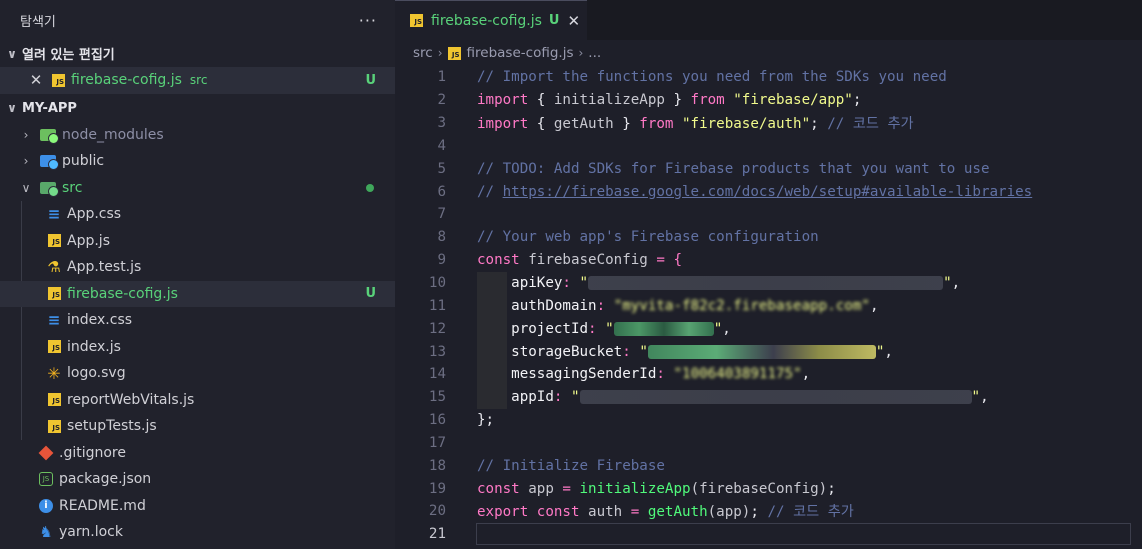 The image size is (1142, 549). I want to click on token-operator: =, so click(566, 488).